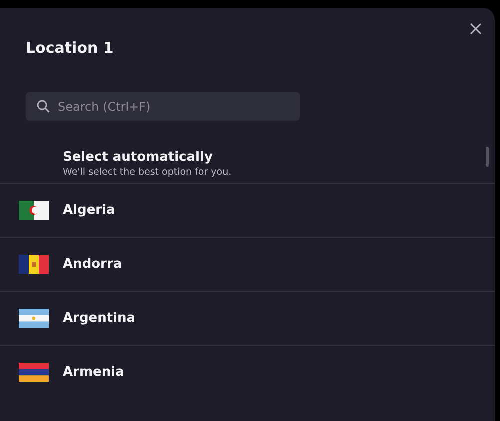 Image resolution: width=500 pixels, height=421 pixels. I want to click on scrollbar-thumb, so click(487, 157).